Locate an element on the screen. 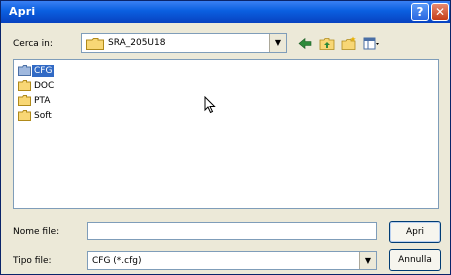 Image resolution: width=451 pixels, height=275 pixels. title-bar: Apri ? ✕ is located at coordinates (225, 12).